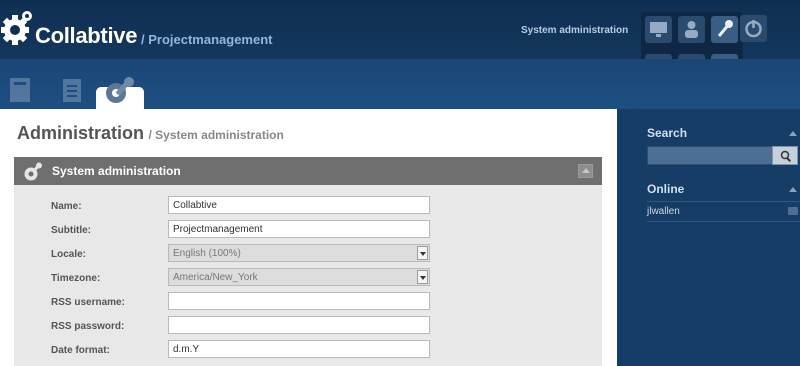 This screenshot has width=800, height=366. What do you see at coordinates (299, 349) in the screenshot?
I see `date-format-field: d.m.Y` at bounding box center [299, 349].